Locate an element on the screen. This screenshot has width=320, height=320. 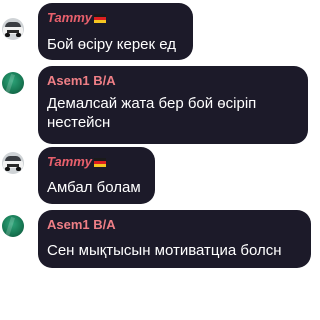
message-bubble: Tammy Амбал болам is located at coordinates (96, 175).